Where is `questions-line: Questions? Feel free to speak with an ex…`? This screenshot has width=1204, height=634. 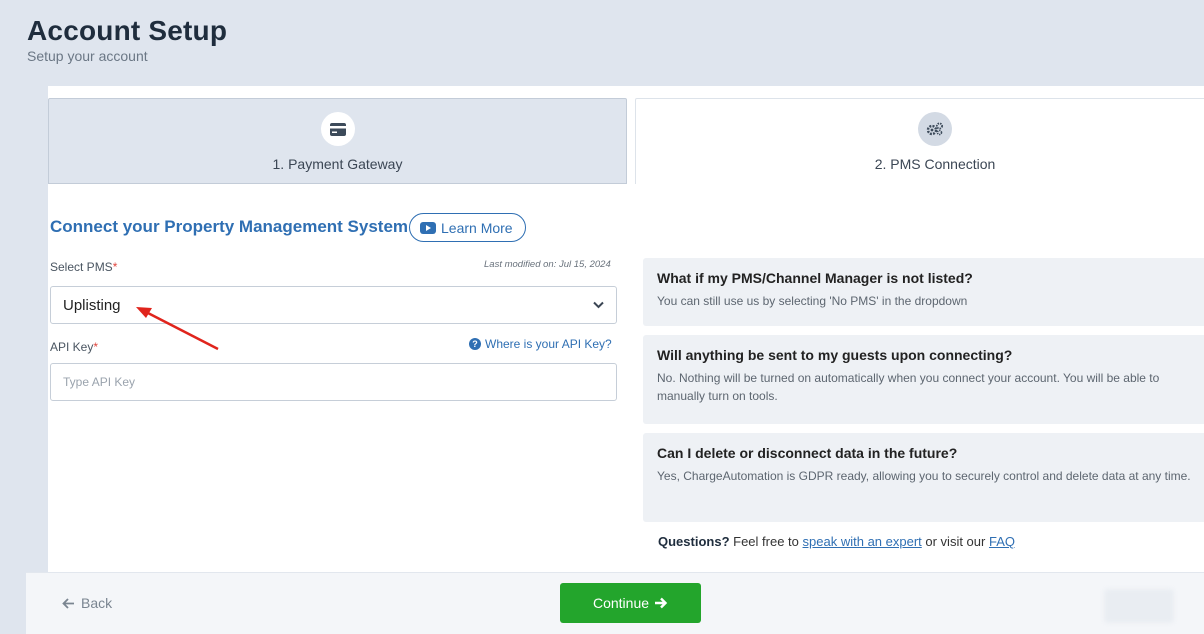 questions-line: Questions? Feel free to speak with an ex… is located at coordinates (836, 541).